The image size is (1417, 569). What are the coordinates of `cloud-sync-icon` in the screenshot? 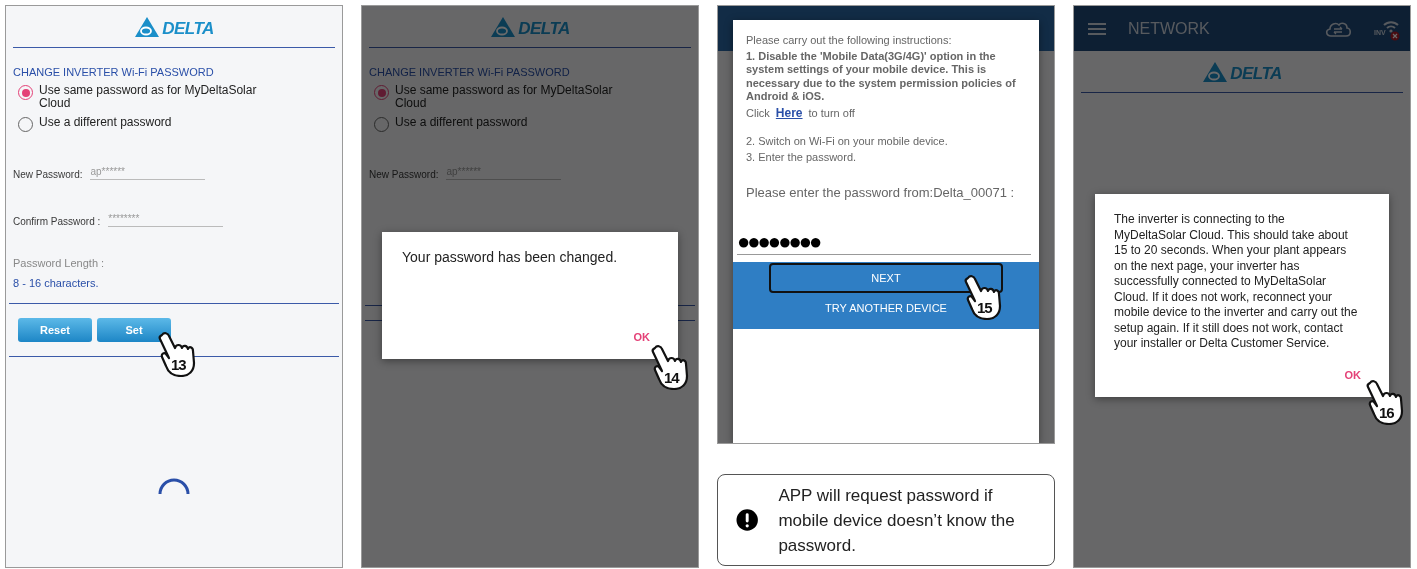 It's located at (1338, 28).